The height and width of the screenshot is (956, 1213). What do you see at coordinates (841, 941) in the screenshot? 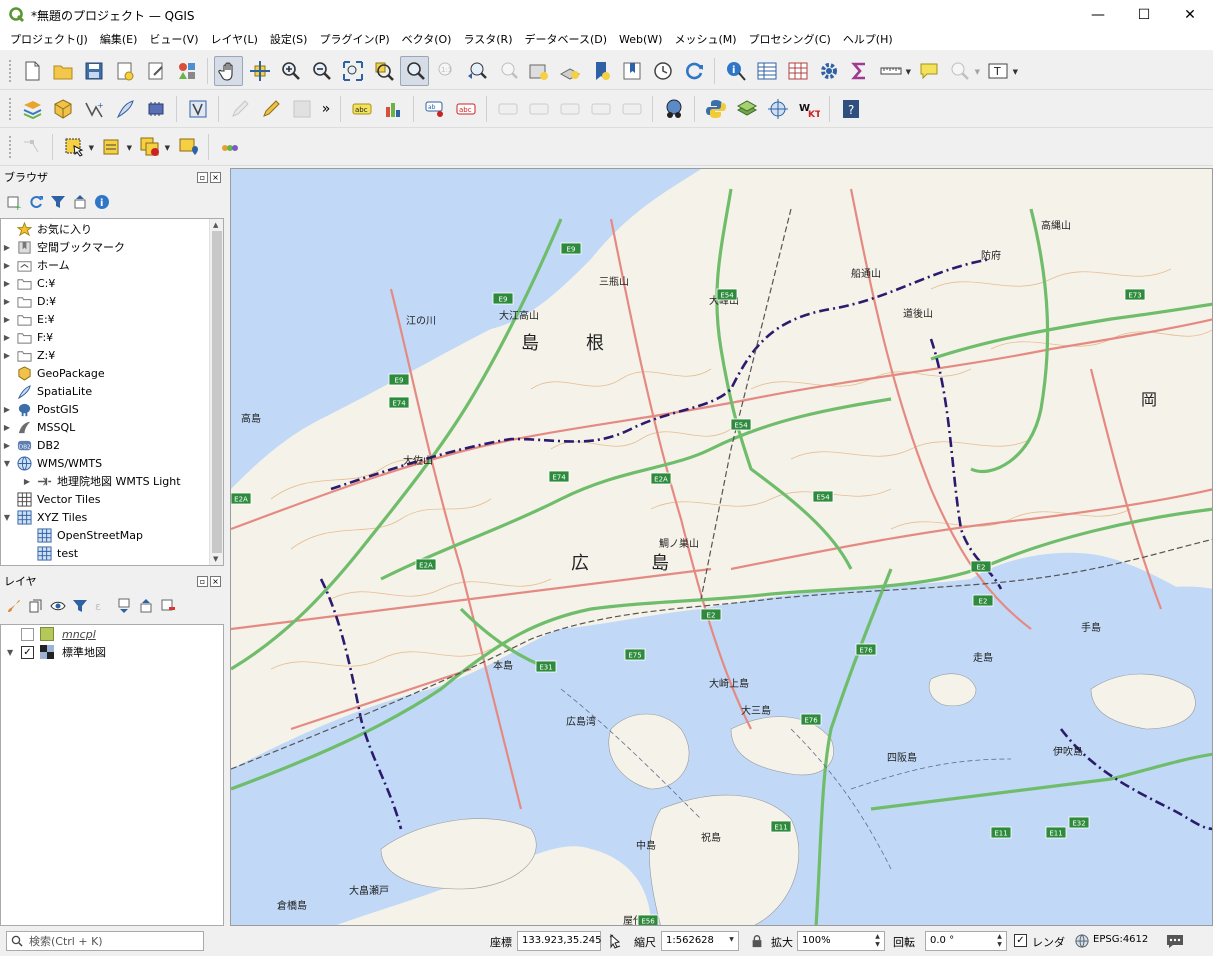
I see `magnifier-spinbox: 100% ▲ ▼` at bounding box center [841, 941].